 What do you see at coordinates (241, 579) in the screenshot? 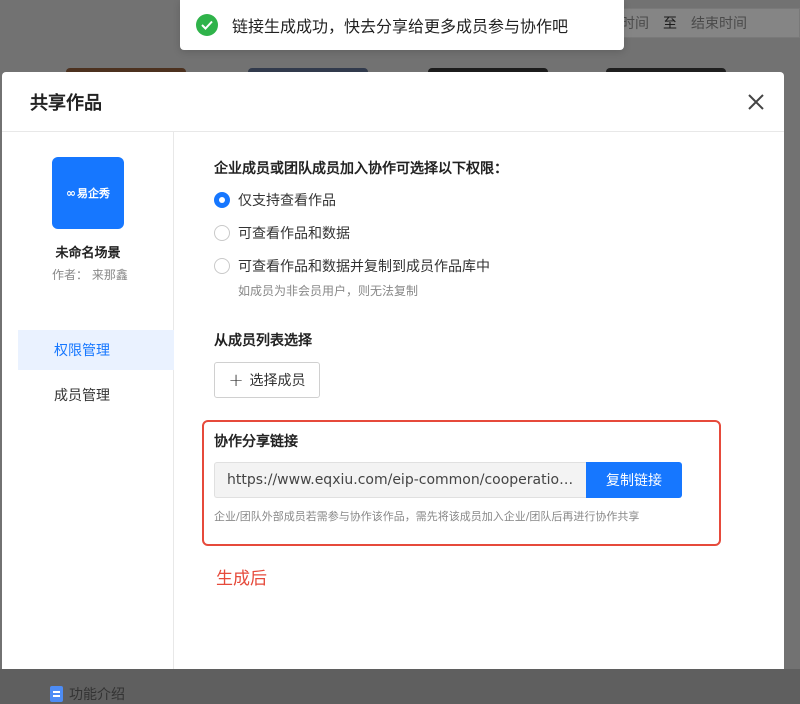
I see `annotation-label: 生成后` at bounding box center [241, 579].